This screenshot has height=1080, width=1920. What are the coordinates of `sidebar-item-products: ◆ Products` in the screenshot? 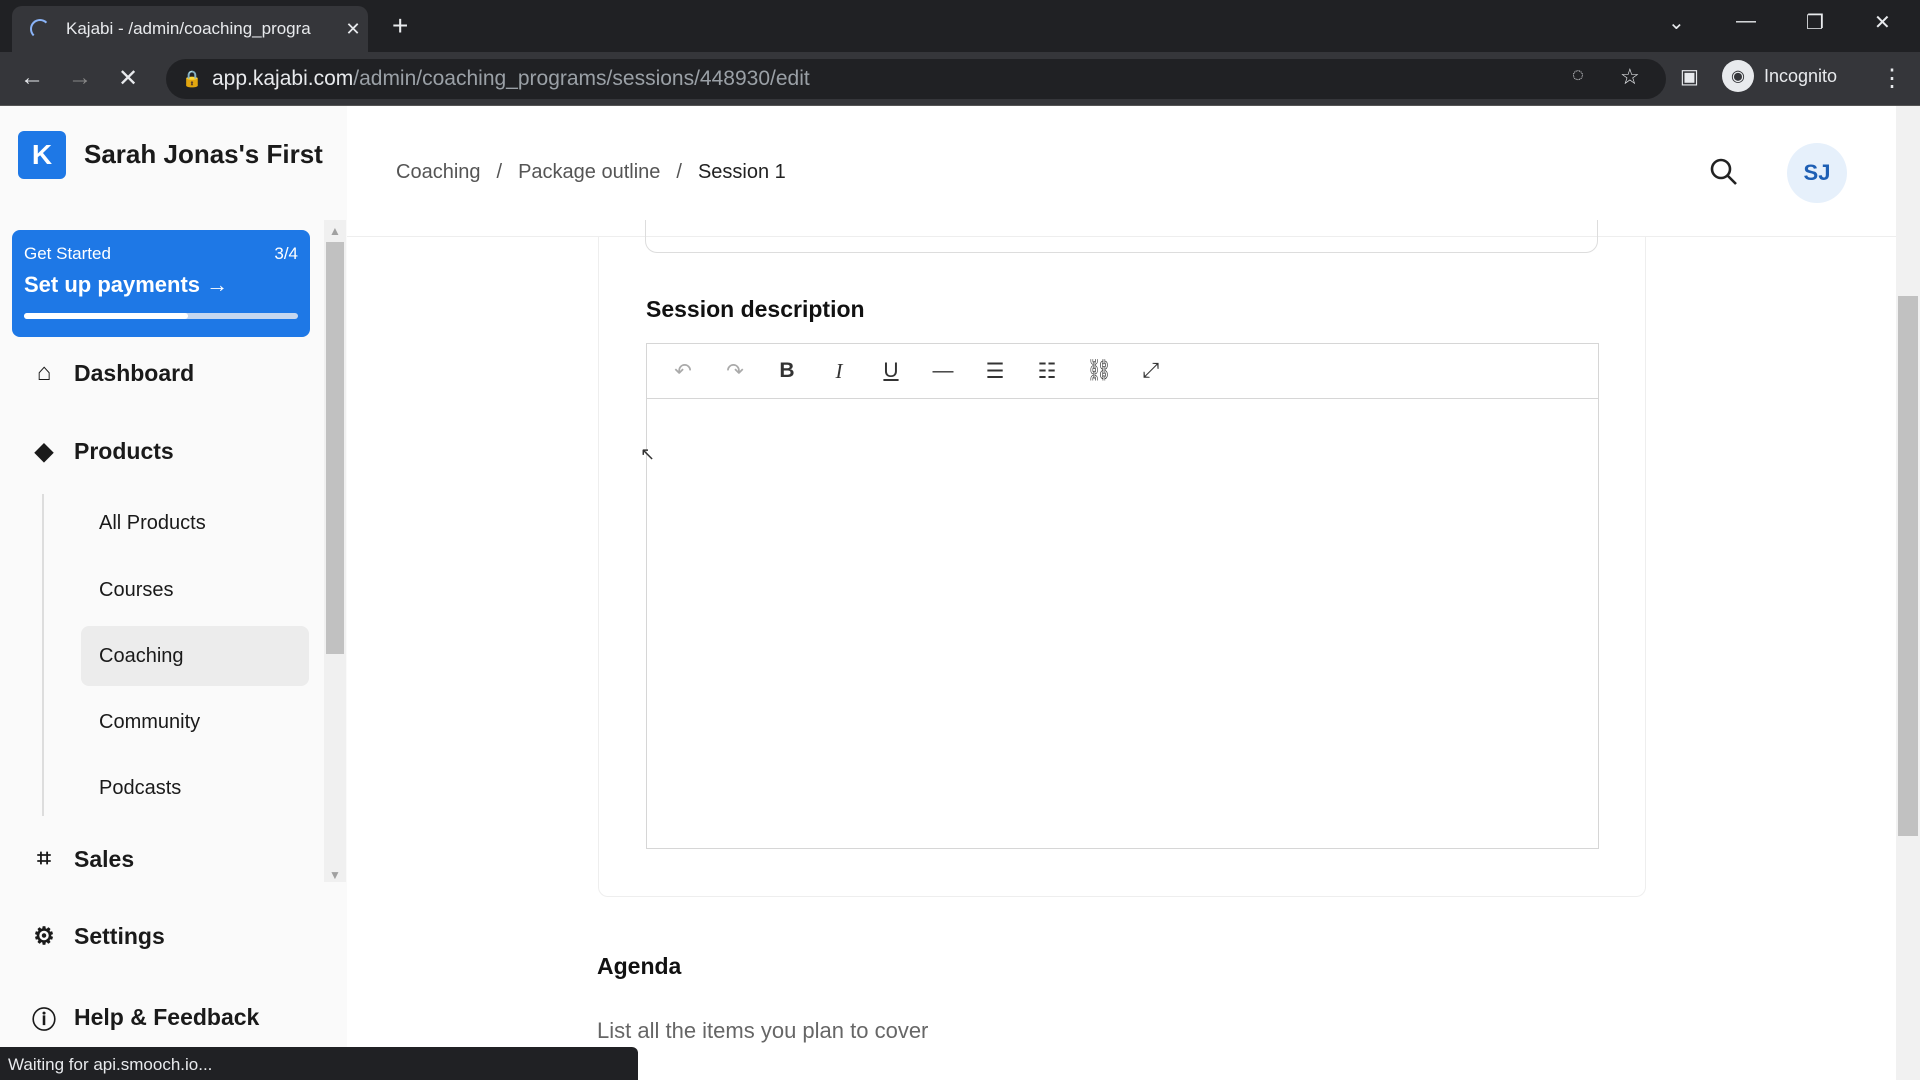 It's located at (102, 451).